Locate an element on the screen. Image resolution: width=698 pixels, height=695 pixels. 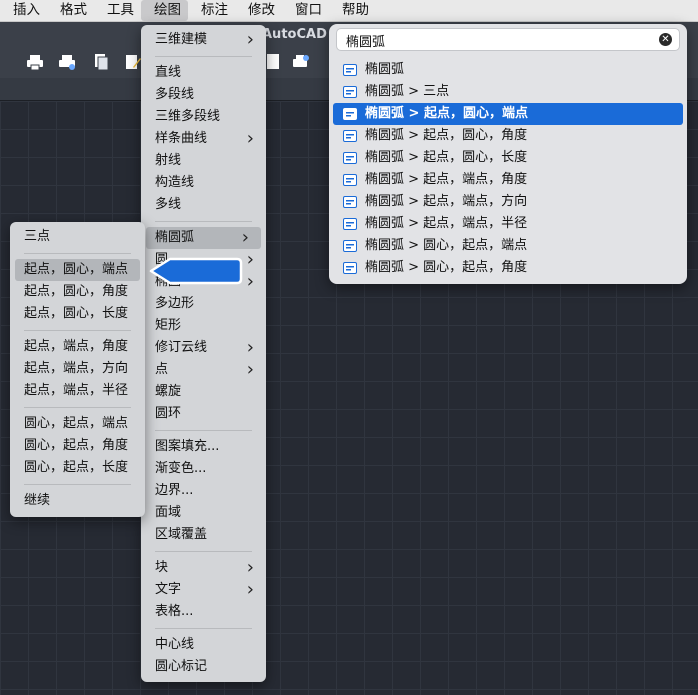
arc-submenu-item: 起点，端点，半径 is located at coordinates (77, 391).